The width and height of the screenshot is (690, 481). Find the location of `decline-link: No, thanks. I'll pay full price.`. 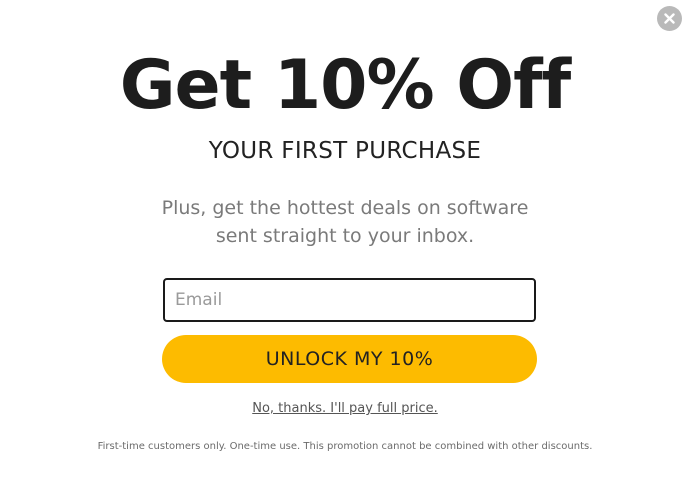

decline-link: No, thanks. I'll pay full price. is located at coordinates (345, 408).